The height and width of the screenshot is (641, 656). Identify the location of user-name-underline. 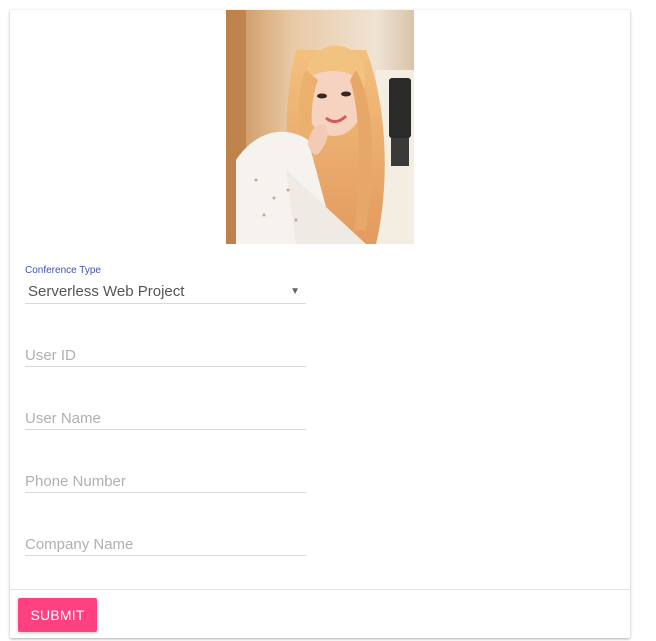
(165, 429).